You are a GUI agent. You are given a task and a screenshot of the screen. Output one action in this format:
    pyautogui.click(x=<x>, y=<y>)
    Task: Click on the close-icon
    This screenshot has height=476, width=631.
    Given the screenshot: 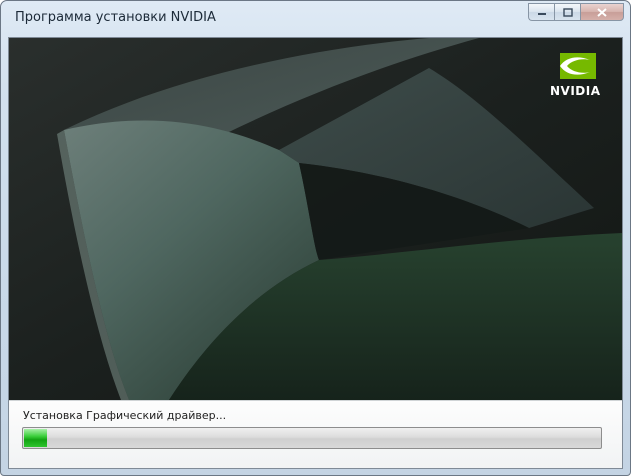 What is the action you would take?
    pyautogui.click(x=602, y=12)
    